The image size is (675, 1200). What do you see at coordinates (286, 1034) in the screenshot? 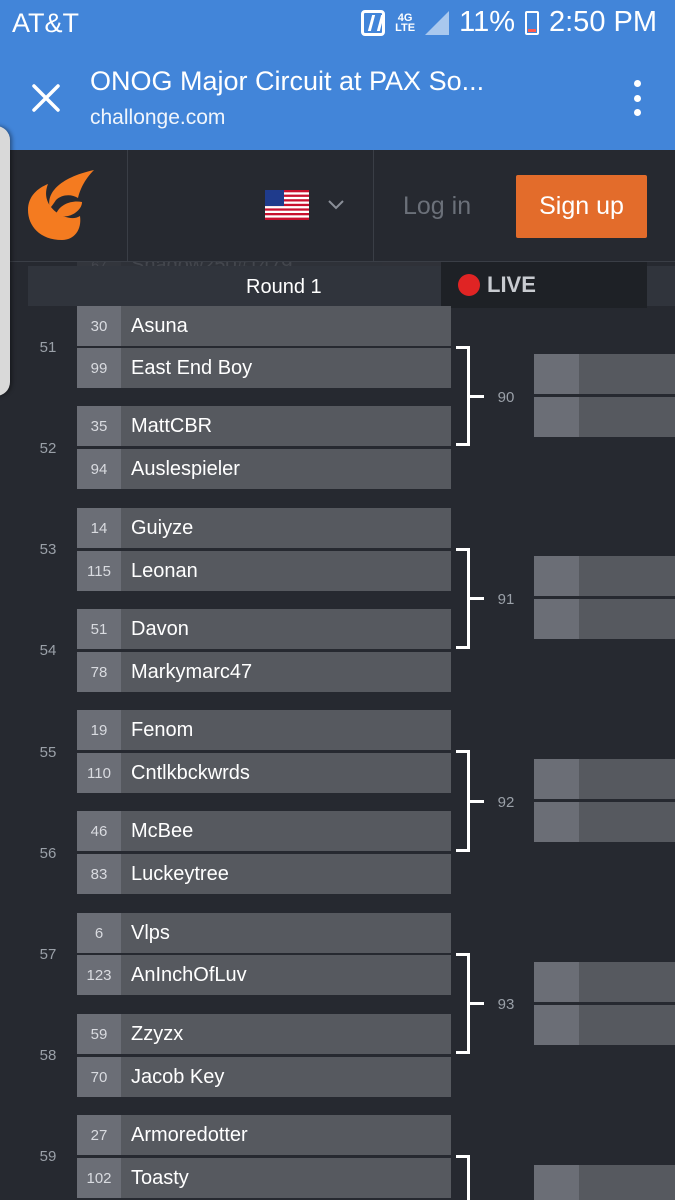
I see `player-name: Zzyzx` at bounding box center [286, 1034].